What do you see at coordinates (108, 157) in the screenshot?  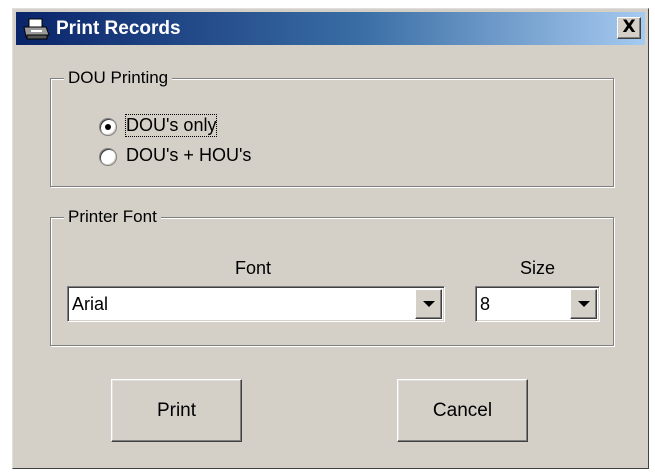 I see `radio-button-unselected` at bounding box center [108, 157].